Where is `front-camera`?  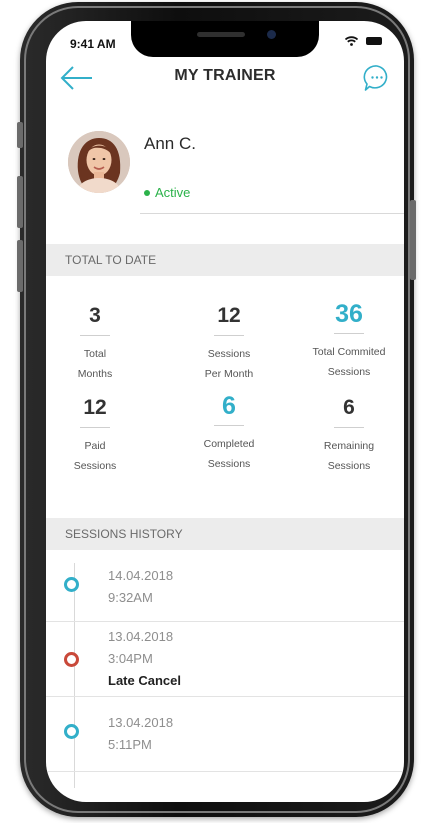 front-camera is located at coordinates (271, 34).